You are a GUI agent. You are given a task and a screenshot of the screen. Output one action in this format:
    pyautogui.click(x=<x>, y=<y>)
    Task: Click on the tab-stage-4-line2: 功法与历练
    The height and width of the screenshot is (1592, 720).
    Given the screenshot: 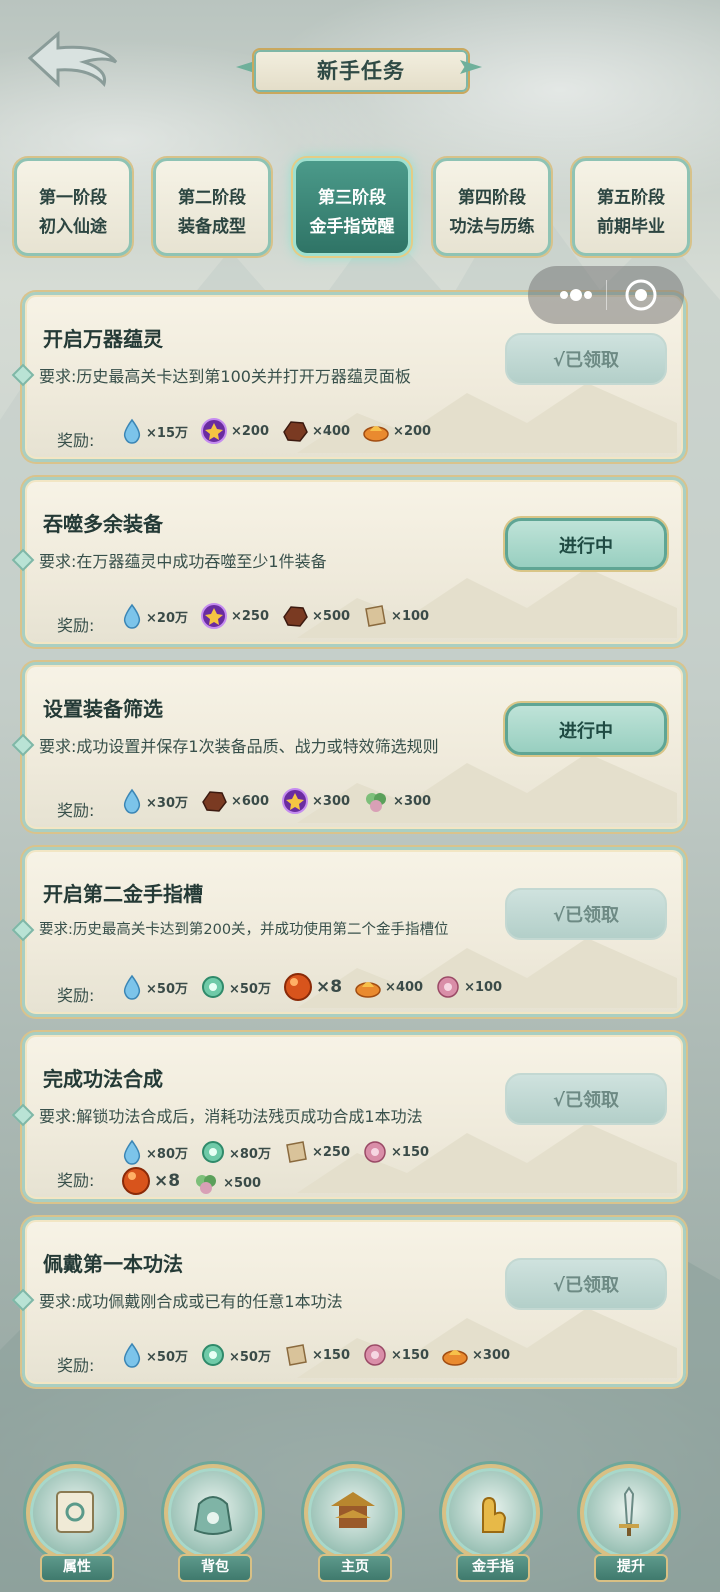 What is the action you would take?
    pyautogui.click(x=492, y=227)
    